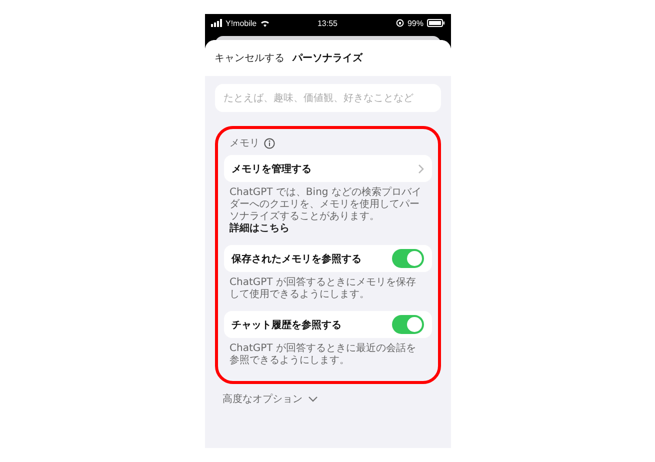 This screenshot has height=462, width=655. What do you see at coordinates (216, 23) in the screenshot?
I see `signal-icon` at bounding box center [216, 23].